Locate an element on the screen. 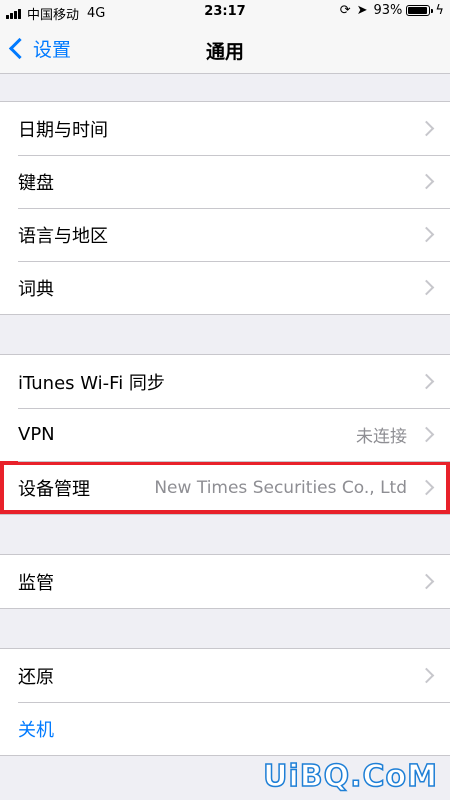 Image resolution: width=450 pixels, height=800 pixels. charging-bolt-icon: ϟ is located at coordinates (439, 10).